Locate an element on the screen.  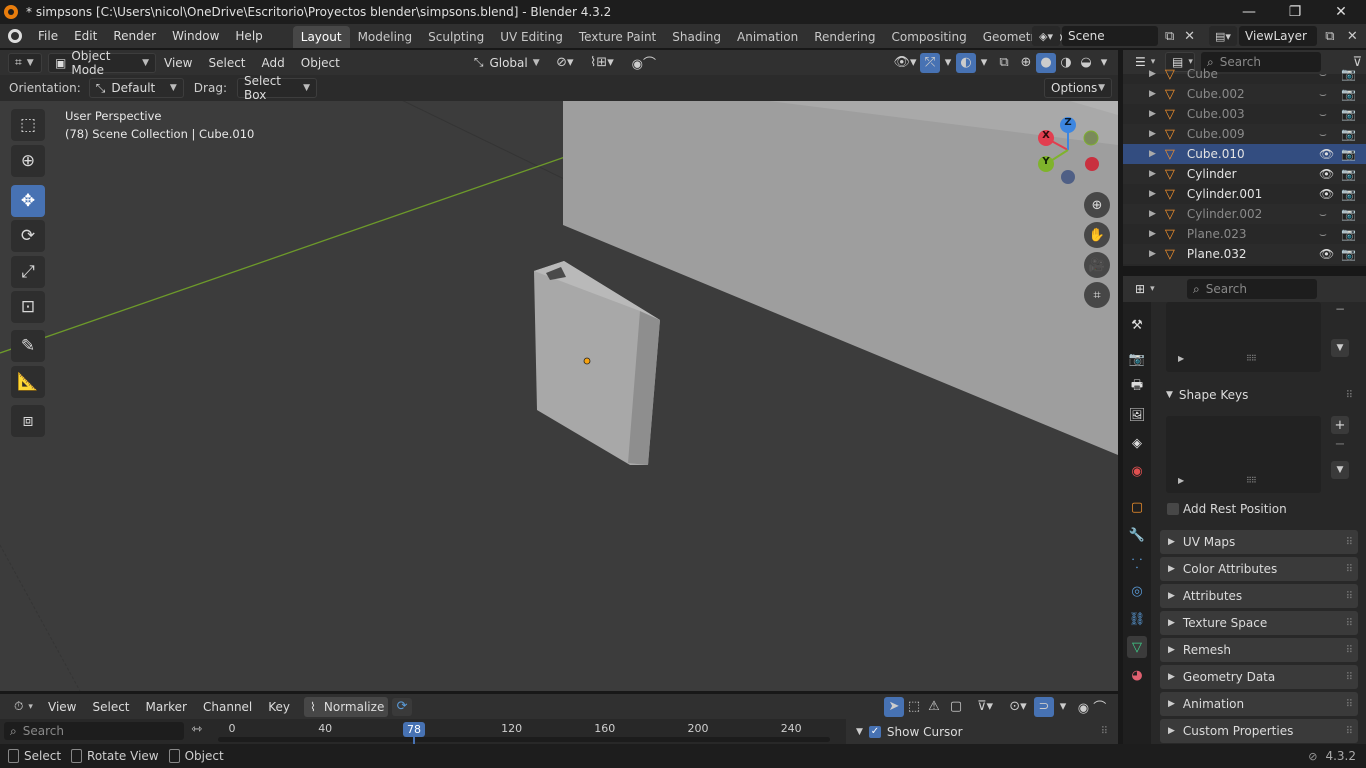
wireframe-shading-icon: ⊕ is located at coordinates (1026, 63).